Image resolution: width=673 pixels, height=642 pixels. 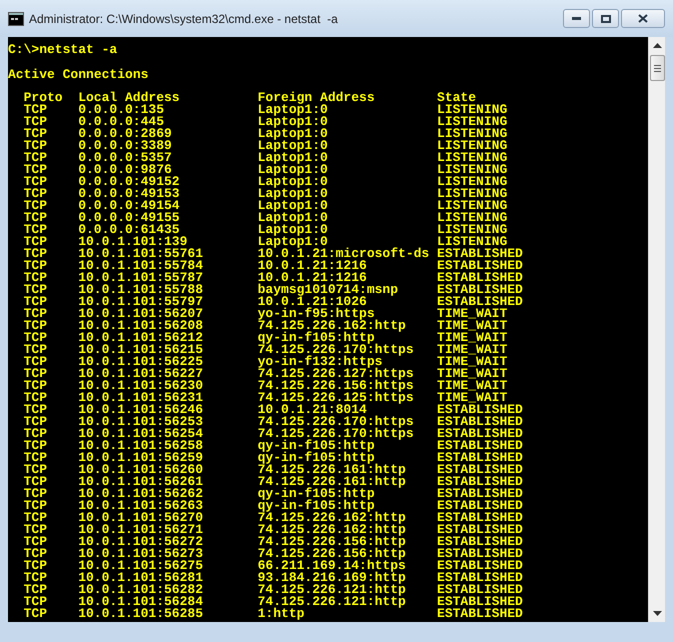 I want to click on foreign-address-cell-text: 74.125.226.127:https, so click(x=336, y=374).